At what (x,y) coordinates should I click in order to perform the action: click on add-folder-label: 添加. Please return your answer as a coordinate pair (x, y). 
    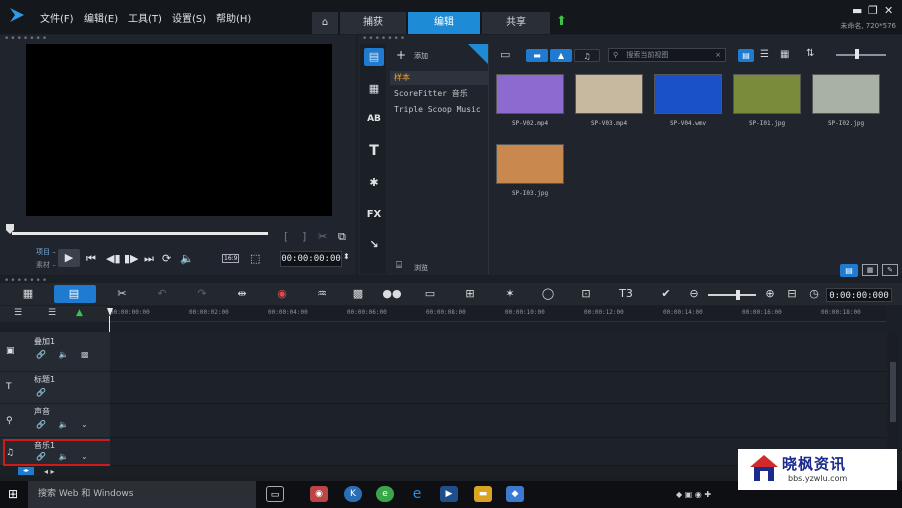
    Looking at the image, I should click on (421, 56).